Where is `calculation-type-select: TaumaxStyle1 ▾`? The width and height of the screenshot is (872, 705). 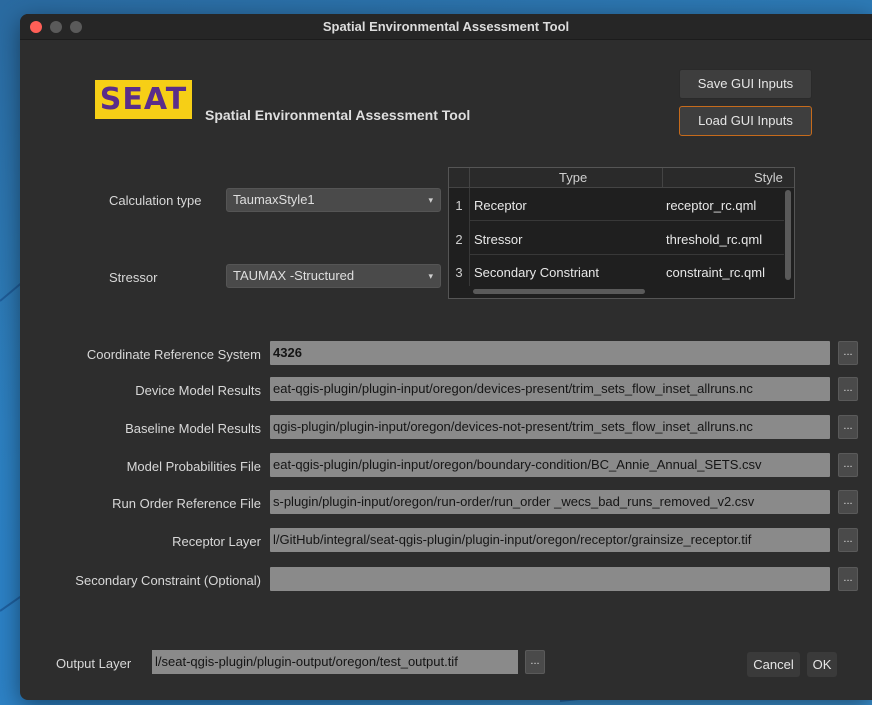
calculation-type-select: TaumaxStyle1 ▾ is located at coordinates (333, 200).